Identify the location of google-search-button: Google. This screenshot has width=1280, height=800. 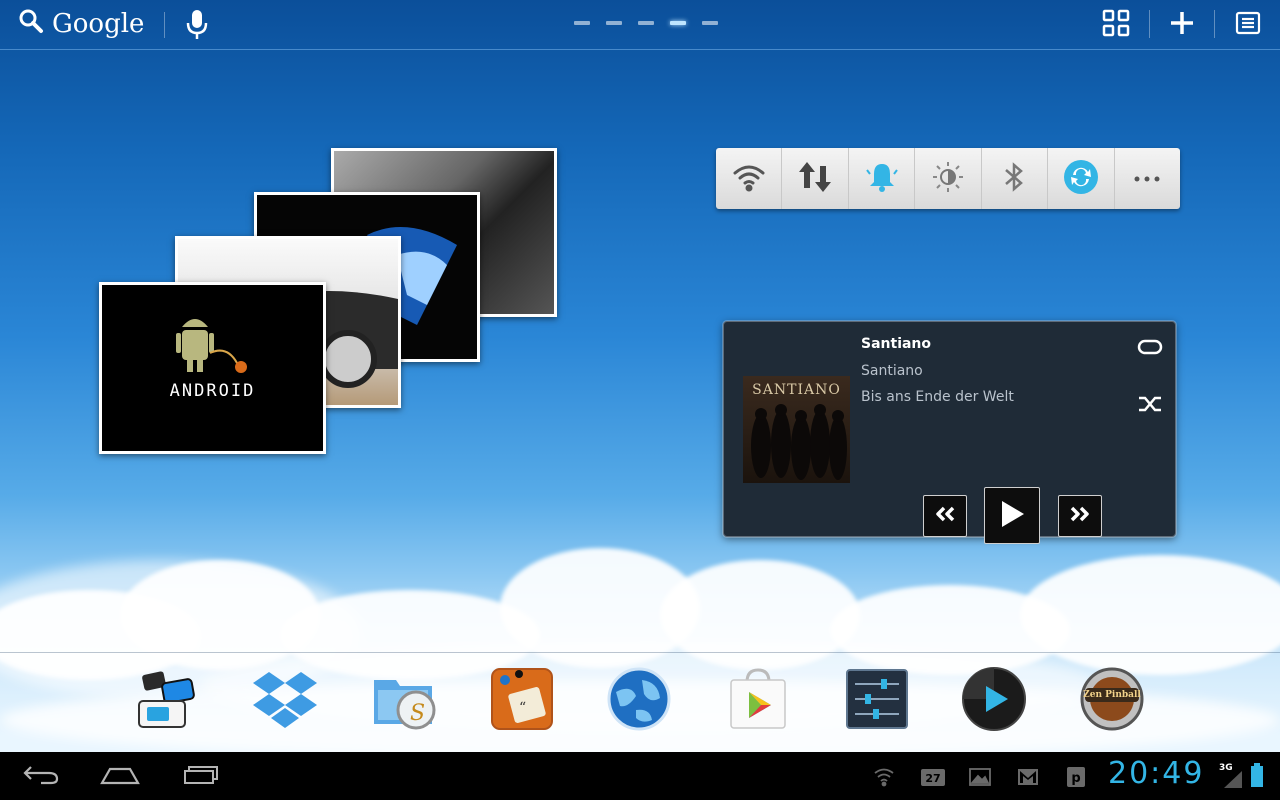
(81, 24).